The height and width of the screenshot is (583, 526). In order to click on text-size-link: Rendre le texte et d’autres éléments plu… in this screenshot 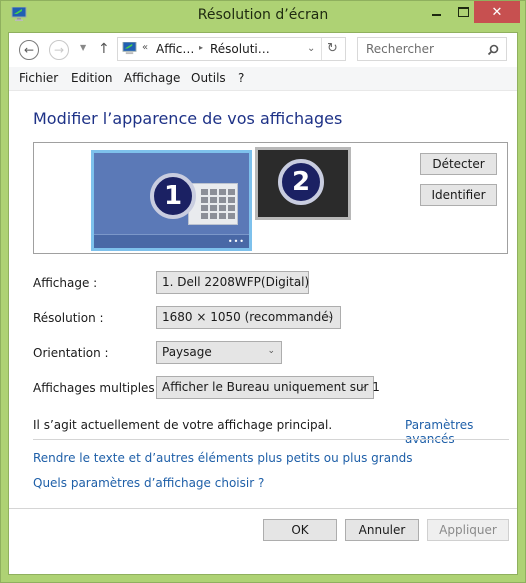, I will do `click(223, 458)`.